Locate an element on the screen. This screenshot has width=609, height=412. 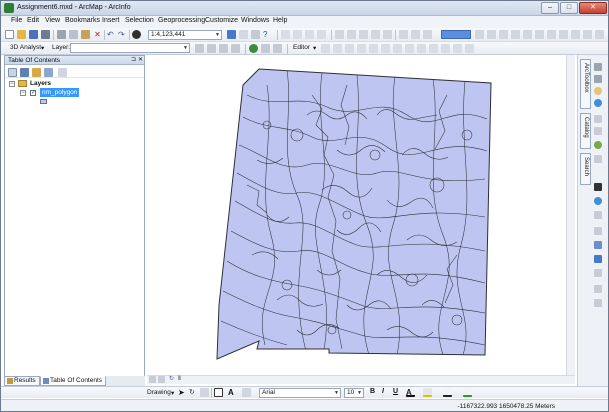
list-by-source-icon is located at coordinates (24, 72).